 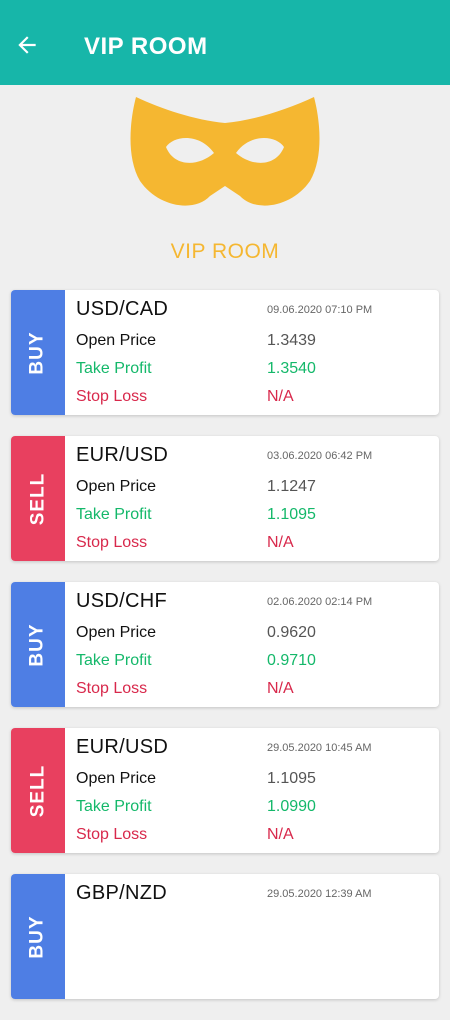 I want to click on open-price-value: 0.9620, so click(x=291, y=632).